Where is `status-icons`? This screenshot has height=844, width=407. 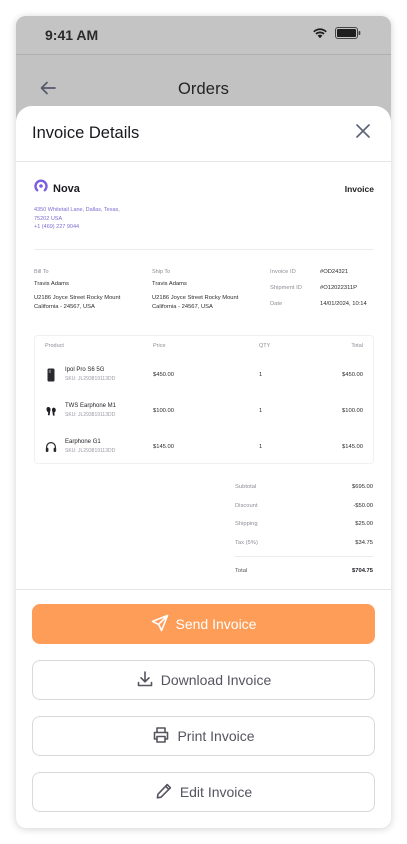
status-icons is located at coordinates (336, 35).